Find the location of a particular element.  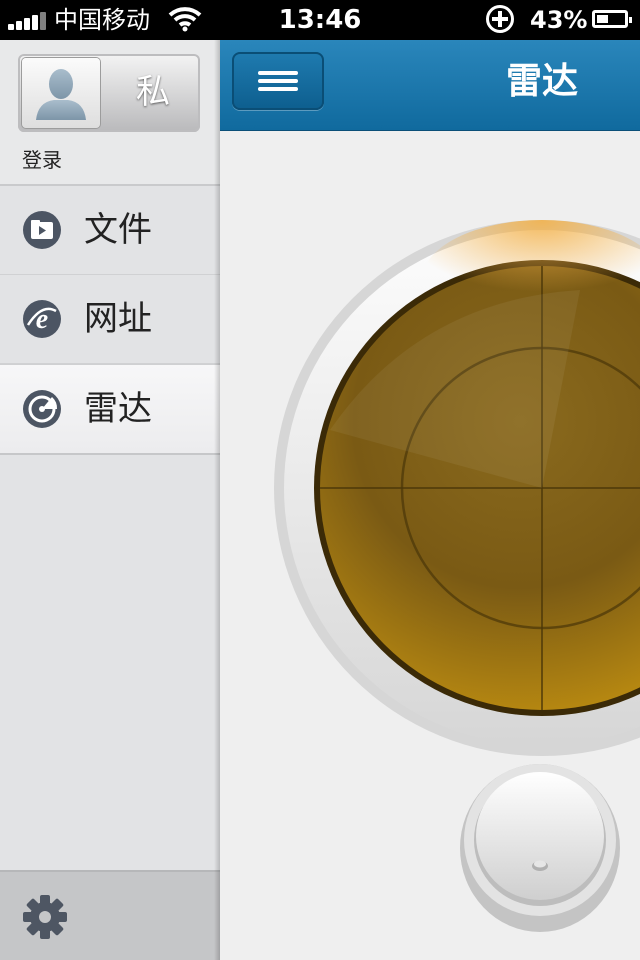

sidebar-item-label: 雷达 is located at coordinates (118, 409).